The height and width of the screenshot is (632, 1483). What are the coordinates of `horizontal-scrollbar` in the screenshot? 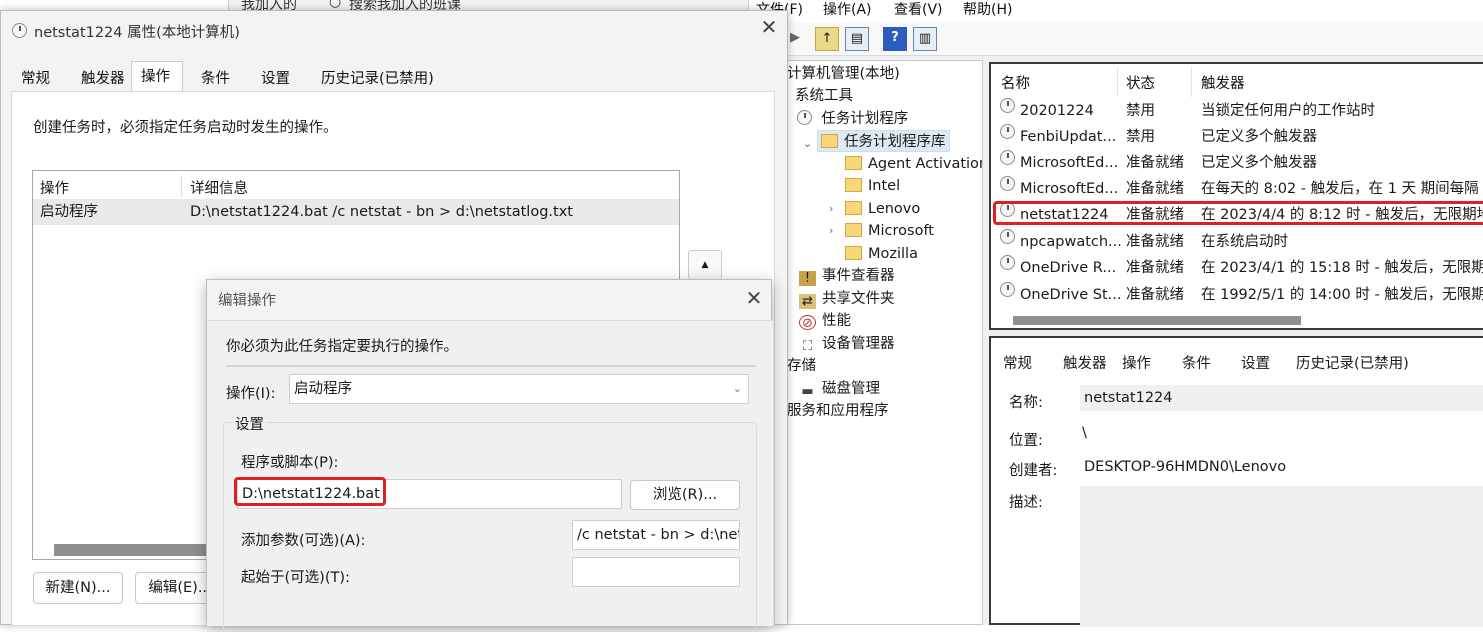 It's located at (1157, 320).